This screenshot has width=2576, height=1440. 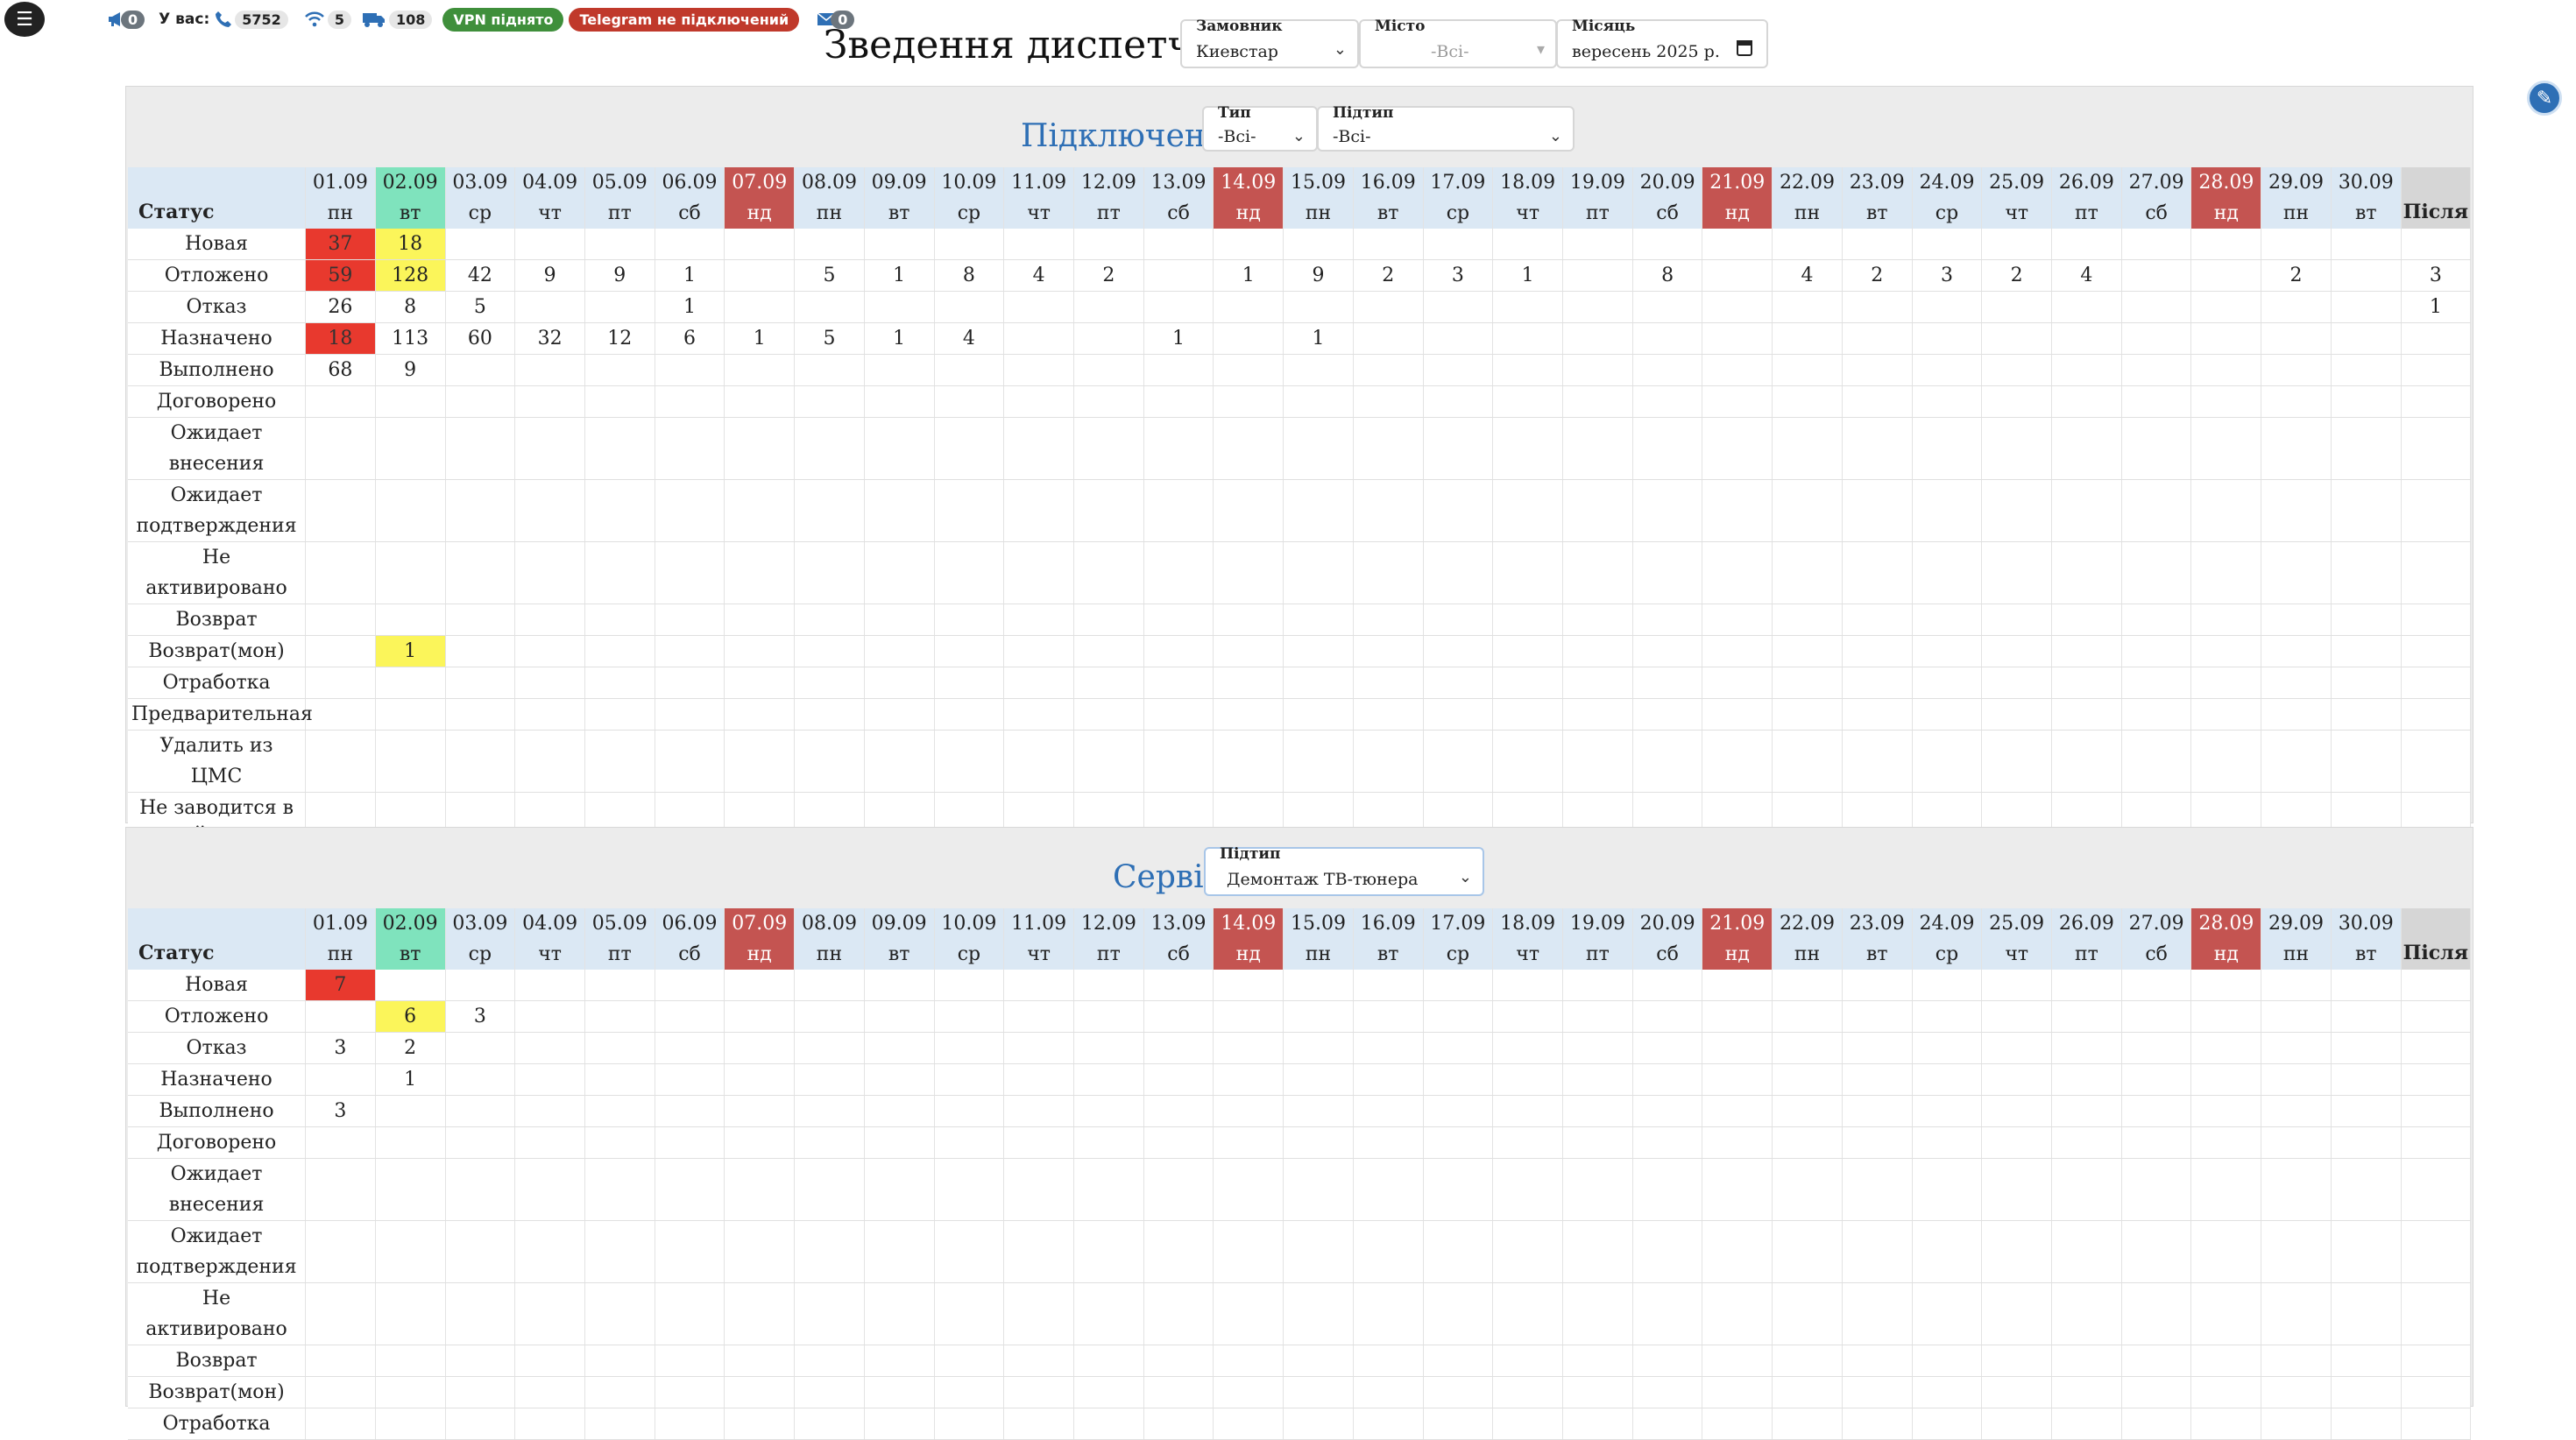 I want to click on count-cell: 60, so click(x=480, y=338).